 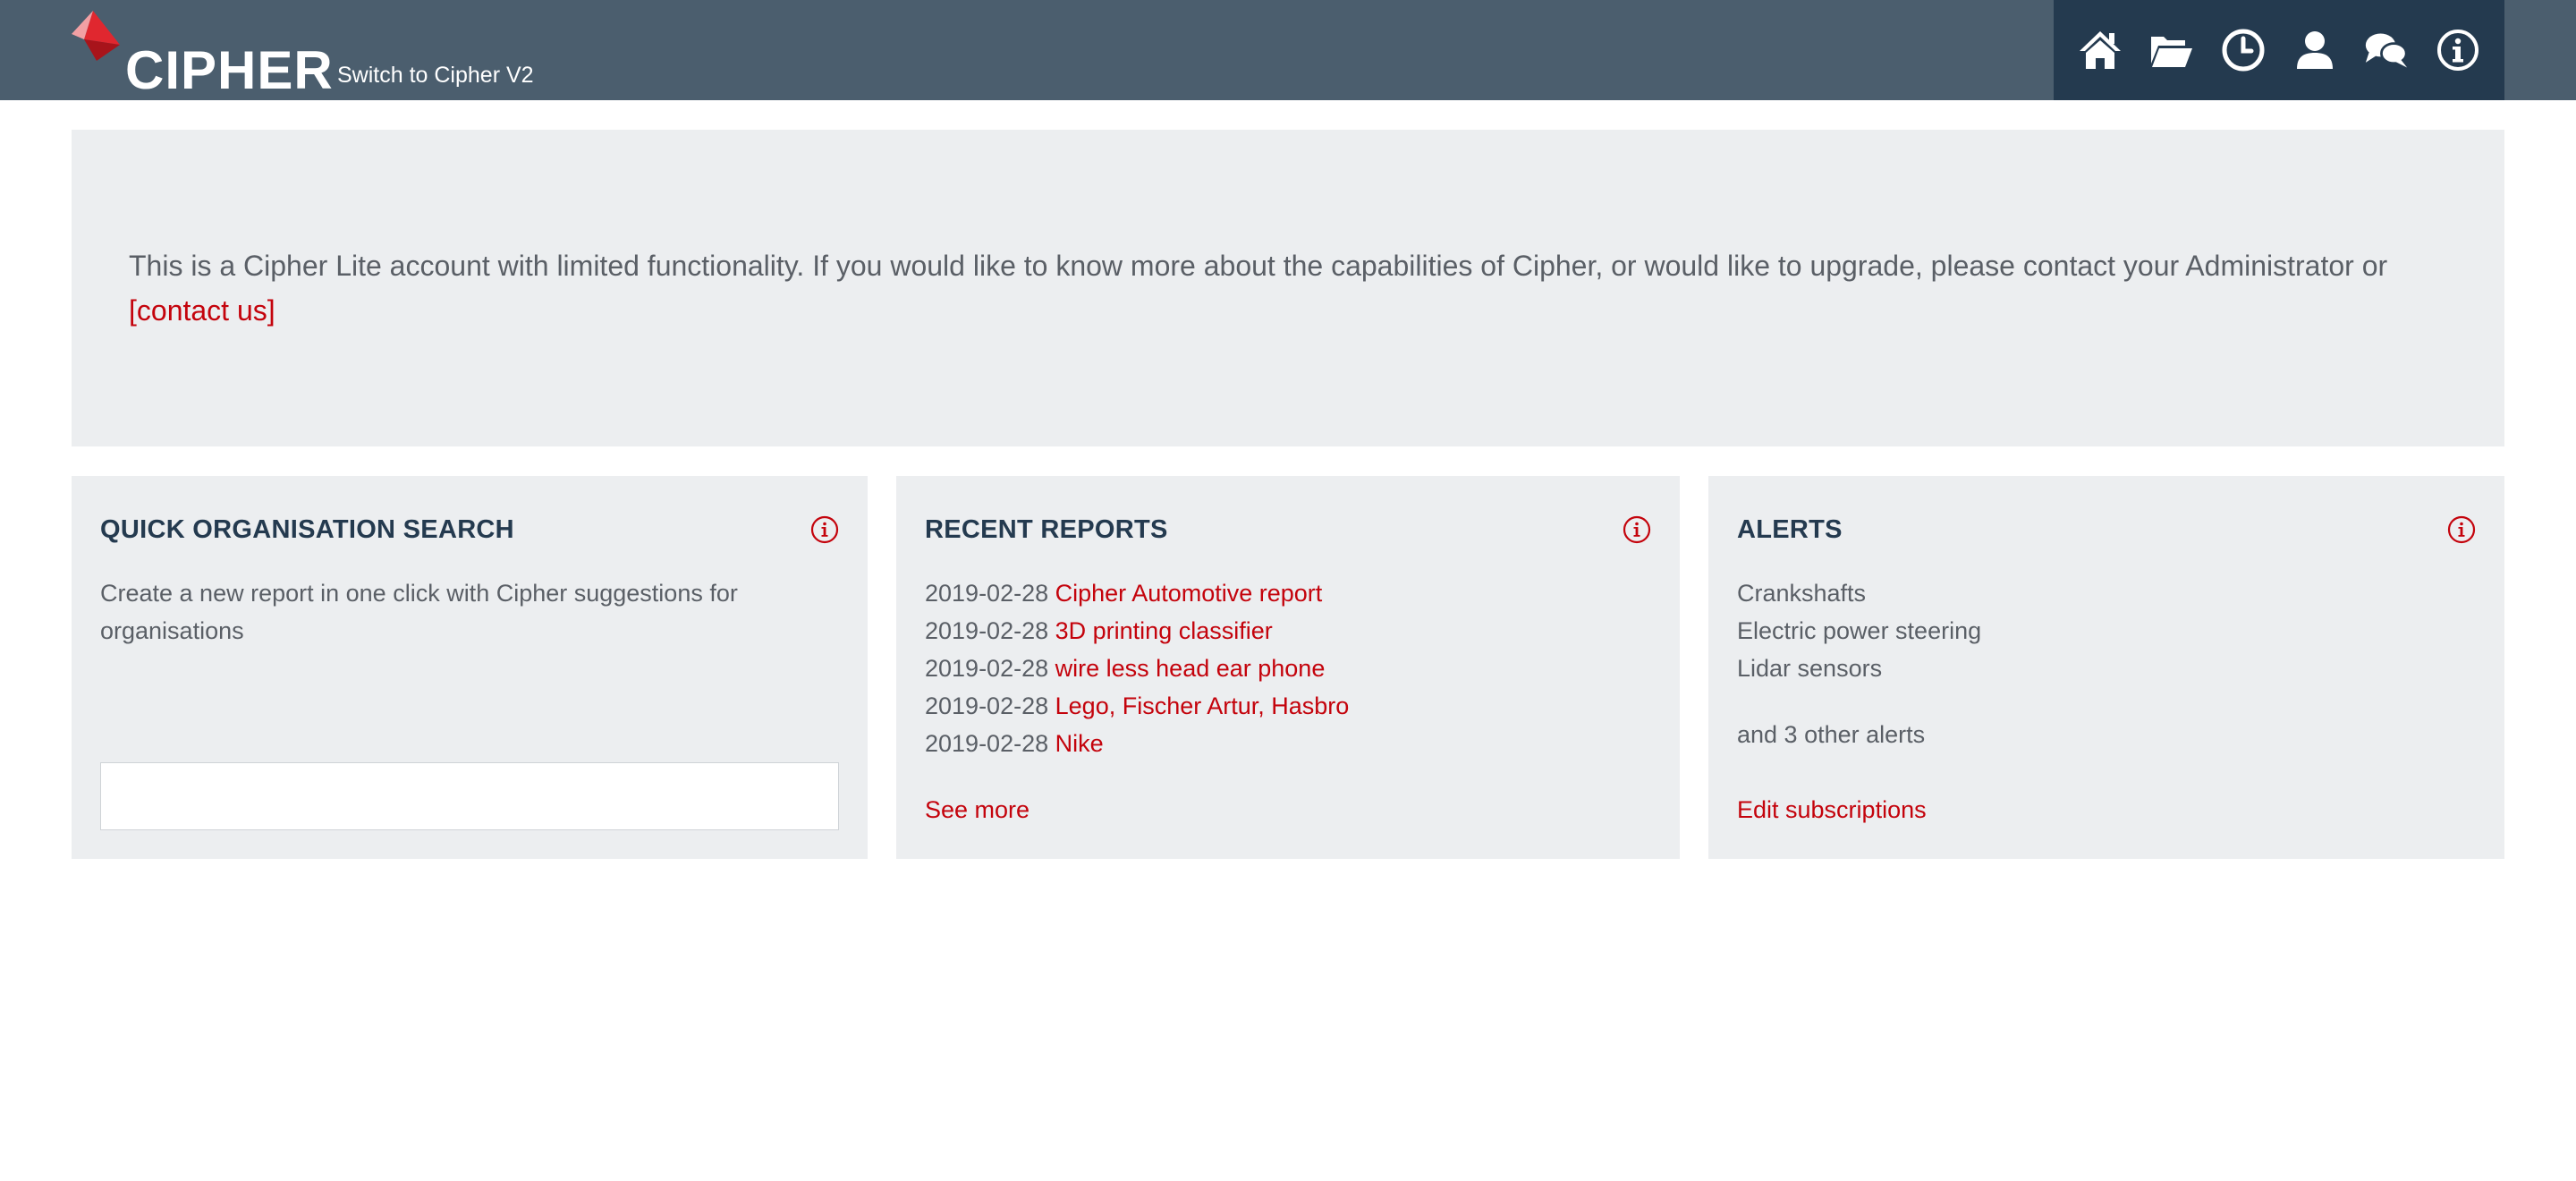 What do you see at coordinates (1202, 705) in the screenshot?
I see `report-link: Lego, Fischer Artur, Hasbro` at bounding box center [1202, 705].